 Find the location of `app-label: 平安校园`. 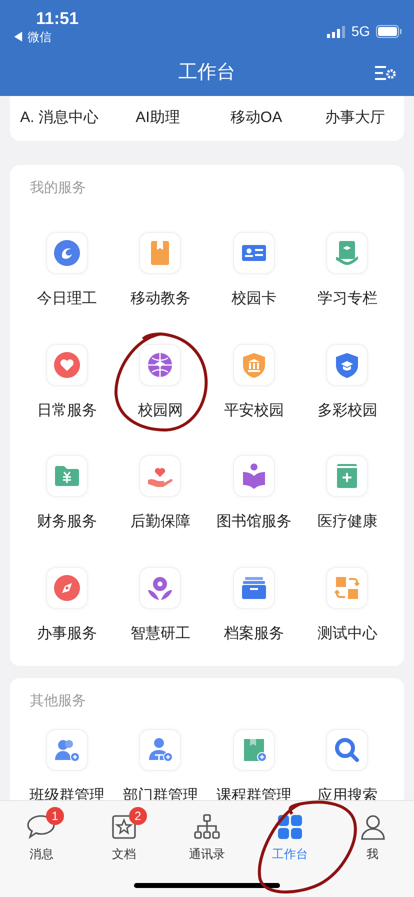

app-label: 平安校园 is located at coordinates (254, 410).